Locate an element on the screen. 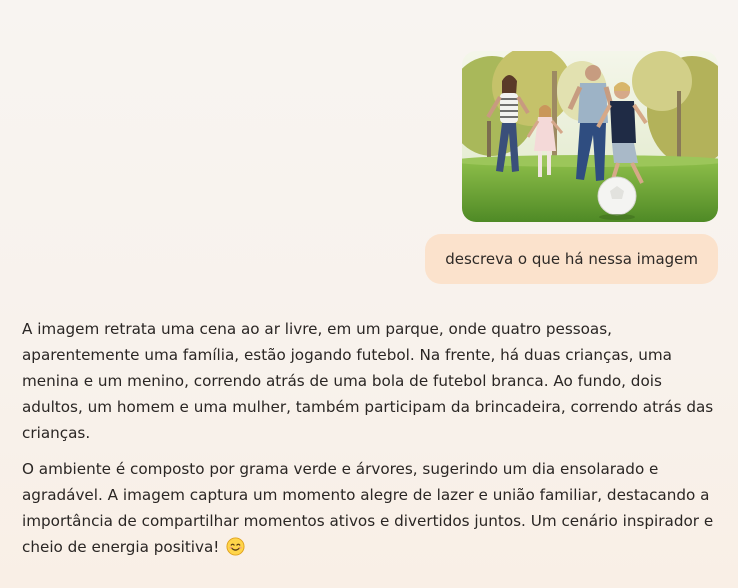 The height and width of the screenshot is (588, 738). photo-family-playing-soccer-in-park is located at coordinates (590, 136).